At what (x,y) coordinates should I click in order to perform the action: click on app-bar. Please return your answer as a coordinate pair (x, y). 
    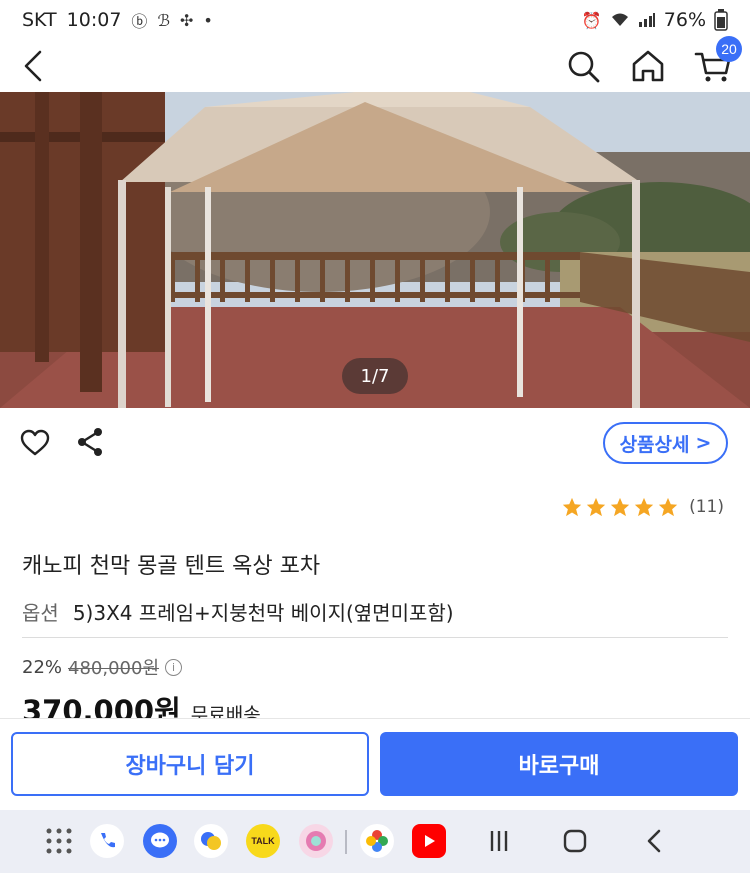
    Looking at the image, I should click on (375, 66).